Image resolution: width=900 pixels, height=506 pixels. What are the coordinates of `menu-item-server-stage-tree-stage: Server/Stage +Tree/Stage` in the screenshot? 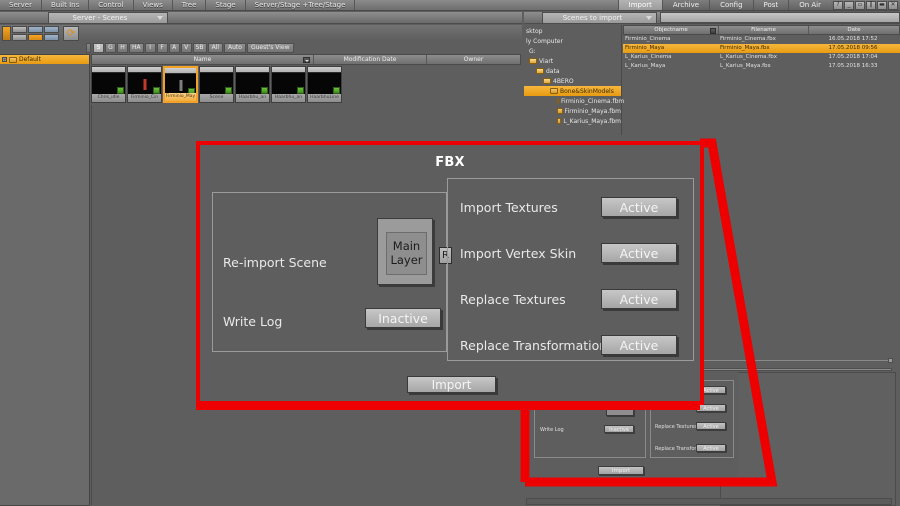 It's located at (301, 5).